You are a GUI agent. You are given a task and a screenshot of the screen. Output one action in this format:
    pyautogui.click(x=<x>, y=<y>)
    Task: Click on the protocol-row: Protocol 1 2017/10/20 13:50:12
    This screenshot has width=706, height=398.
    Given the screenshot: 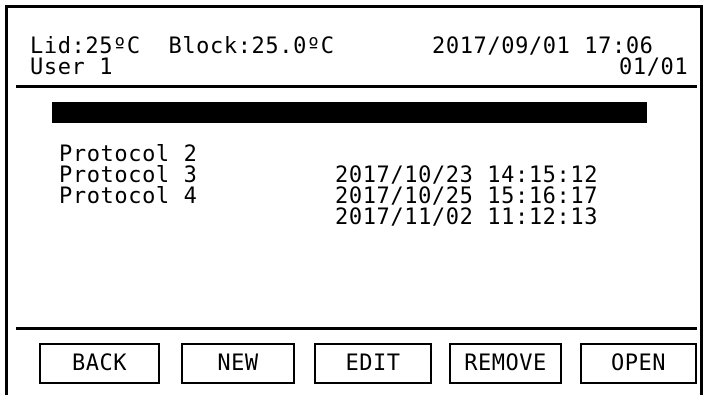 What is the action you would take?
    pyautogui.click(x=349, y=134)
    